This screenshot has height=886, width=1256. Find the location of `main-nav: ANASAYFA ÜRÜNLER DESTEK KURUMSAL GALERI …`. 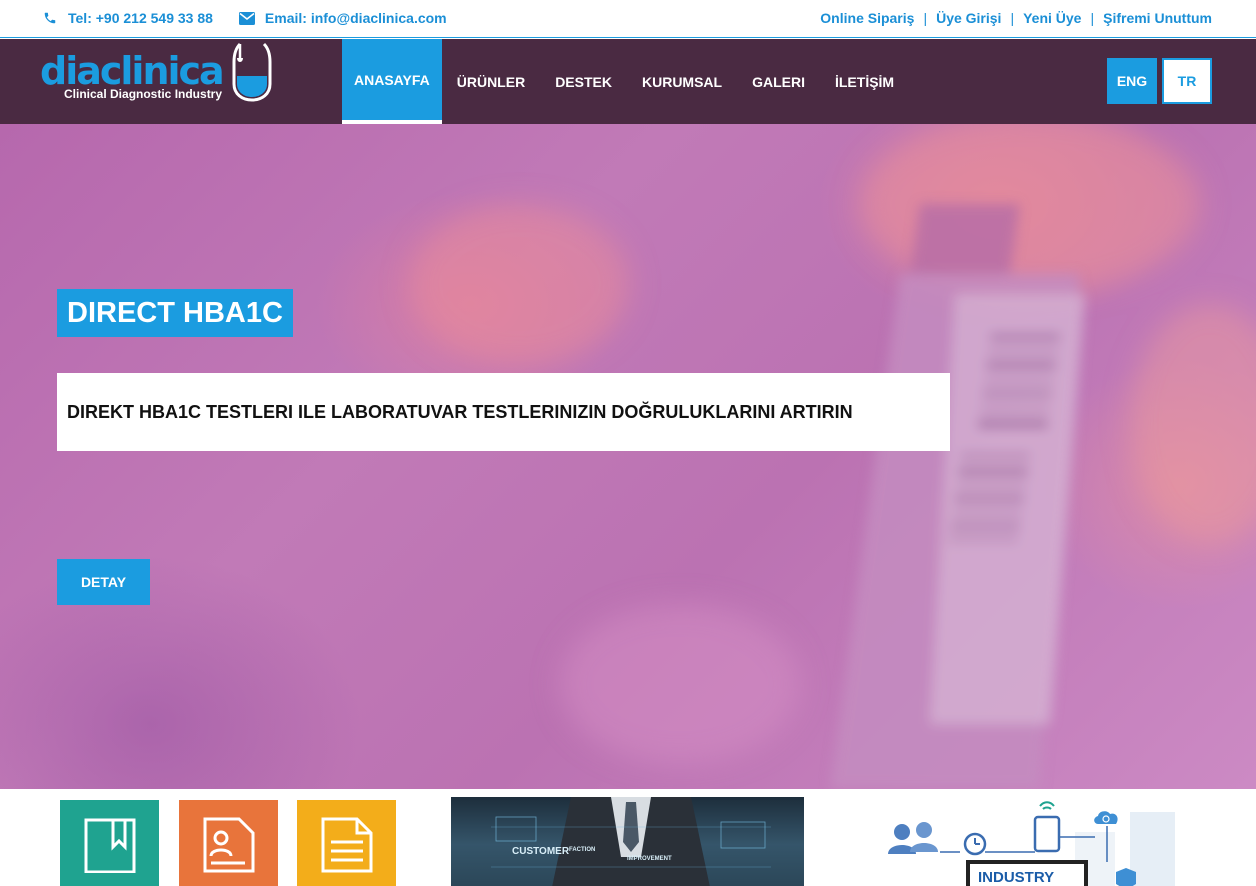

main-nav: ANASAYFA ÜRÜNLER DESTEK KURUMSAL GALERI … is located at coordinates (625, 81).